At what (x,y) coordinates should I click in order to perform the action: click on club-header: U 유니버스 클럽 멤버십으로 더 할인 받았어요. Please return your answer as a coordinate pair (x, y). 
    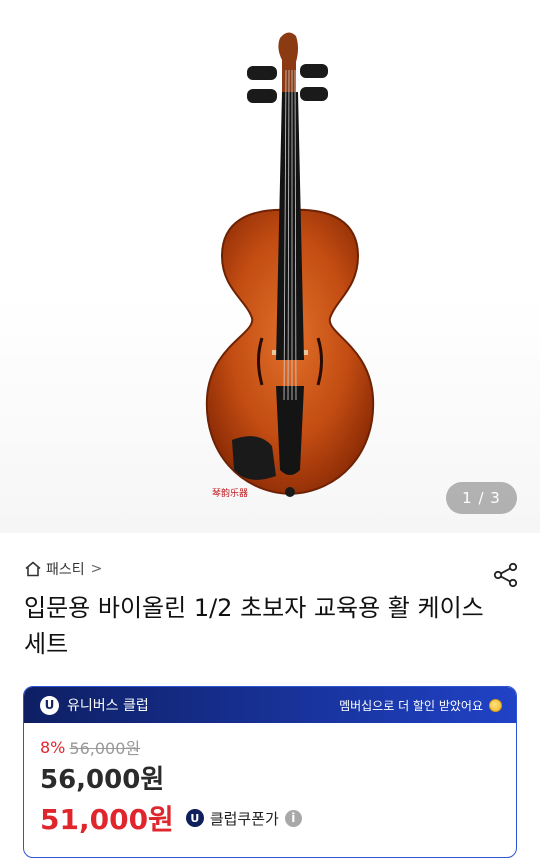
    Looking at the image, I should click on (270, 705).